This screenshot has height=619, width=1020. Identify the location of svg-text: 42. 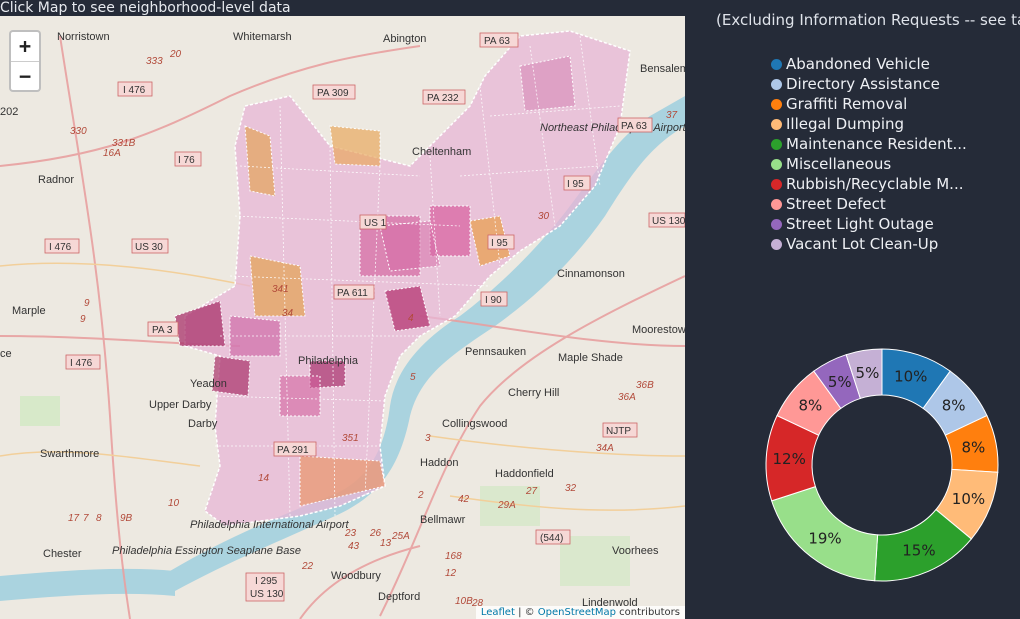
(464, 499).